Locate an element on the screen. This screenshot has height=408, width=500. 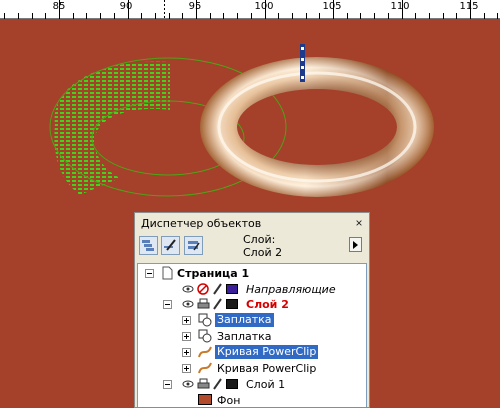
layer2-label: Слой 2 is located at coordinates (267, 304).